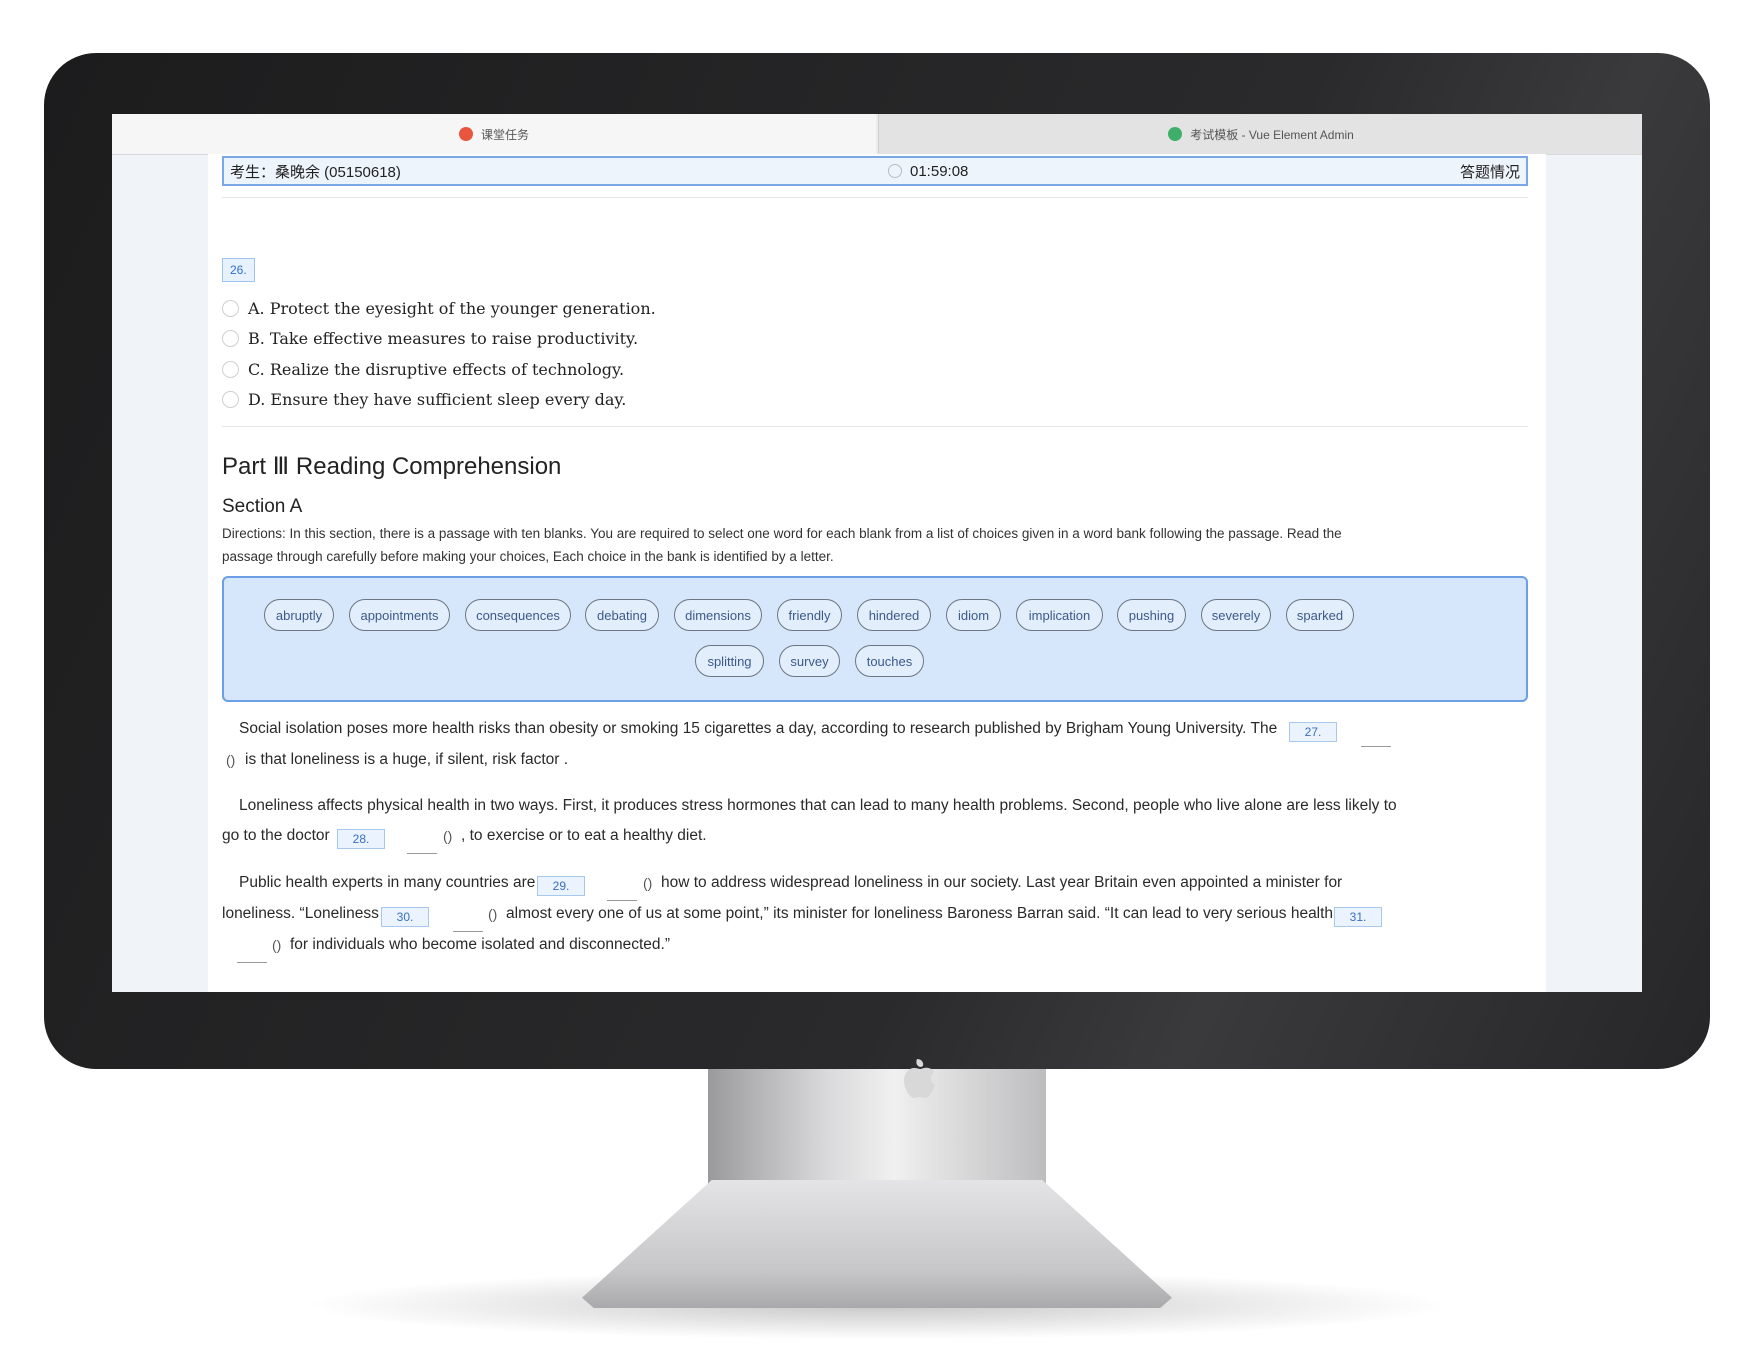 Image resolution: width=1754 pixels, height=1370 pixels. What do you see at coordinates (405, 917) in the screenshot?
I see `blank-30: 30.` at bounding box center [405, 917].